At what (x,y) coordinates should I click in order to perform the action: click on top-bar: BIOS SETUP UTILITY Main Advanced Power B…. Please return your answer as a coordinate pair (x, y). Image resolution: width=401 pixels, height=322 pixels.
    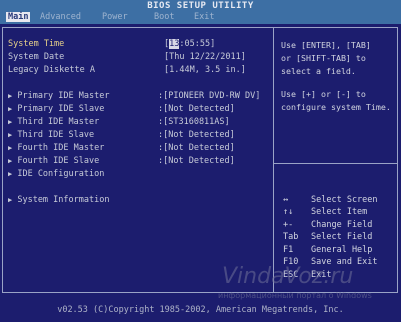
    Looking at the image, I should click on (200, 12).